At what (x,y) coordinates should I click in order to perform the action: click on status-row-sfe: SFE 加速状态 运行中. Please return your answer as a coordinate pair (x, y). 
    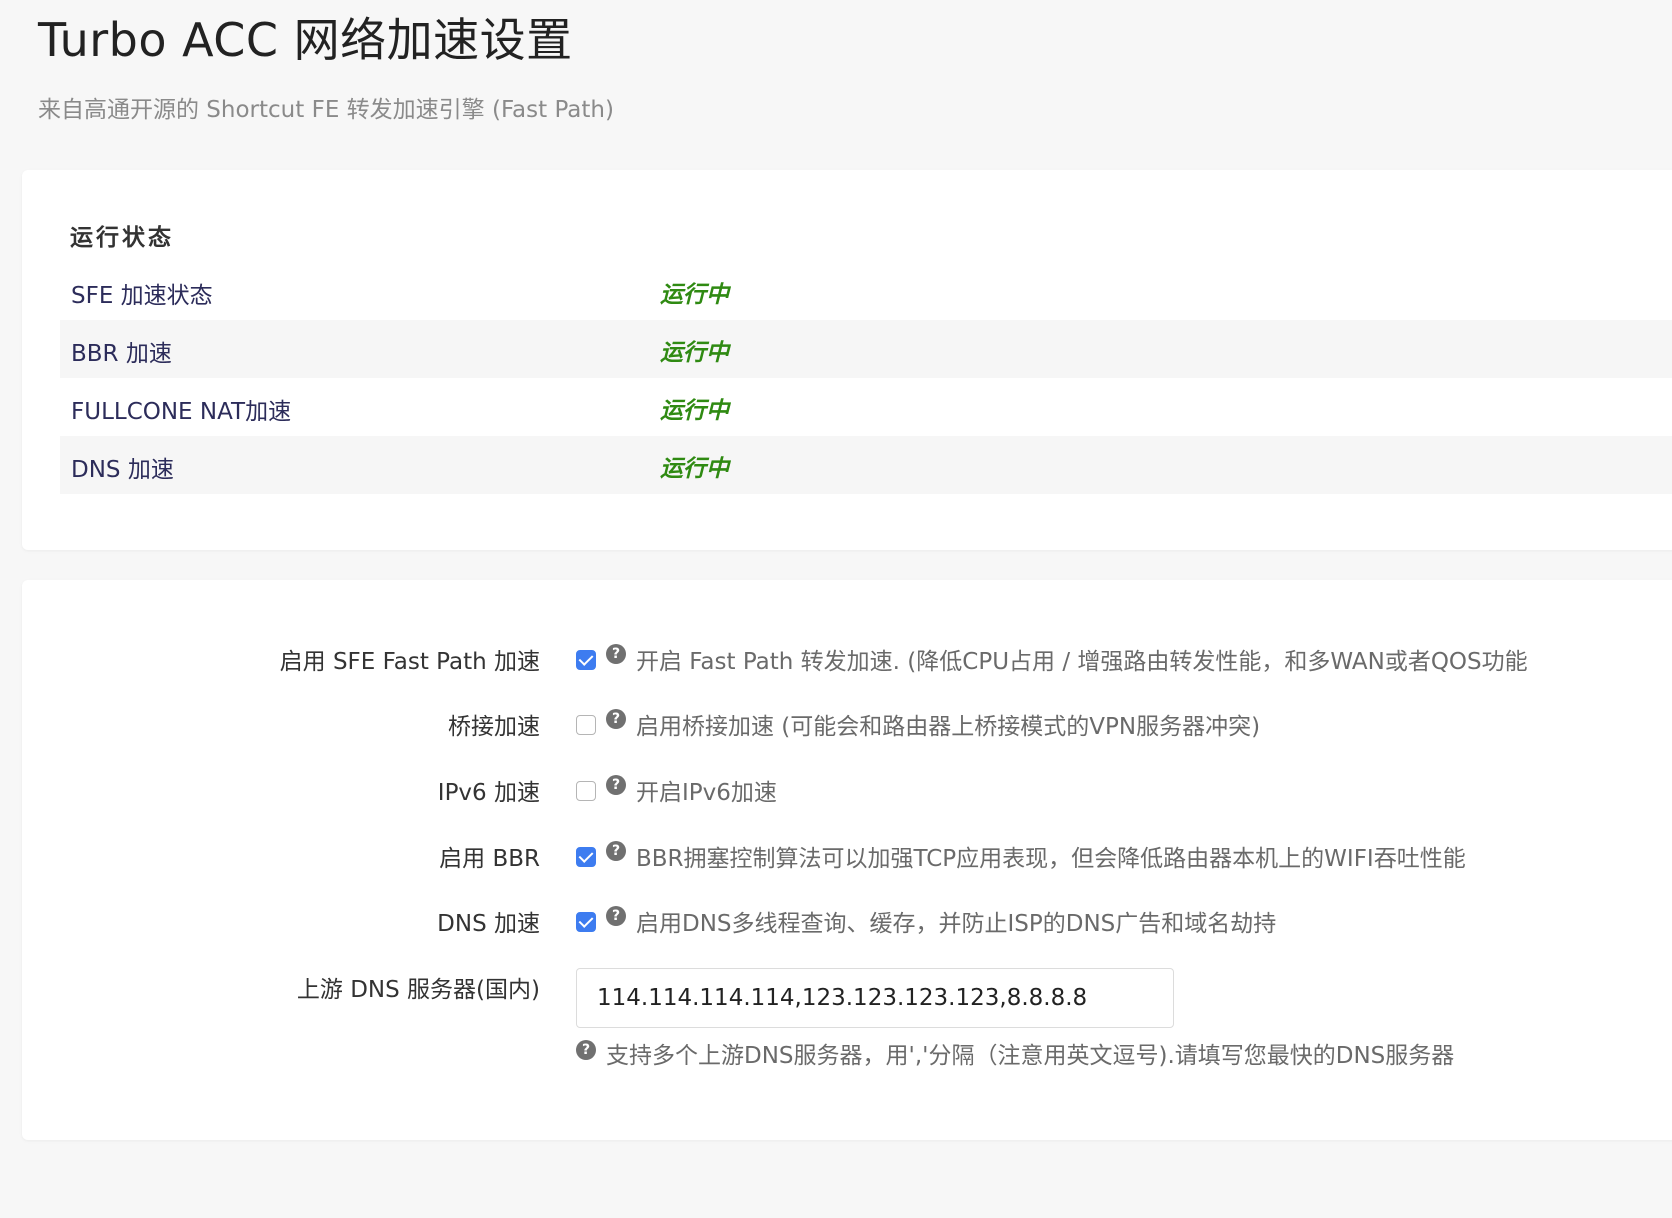
    Looking at the image, I should click on (866, 291).